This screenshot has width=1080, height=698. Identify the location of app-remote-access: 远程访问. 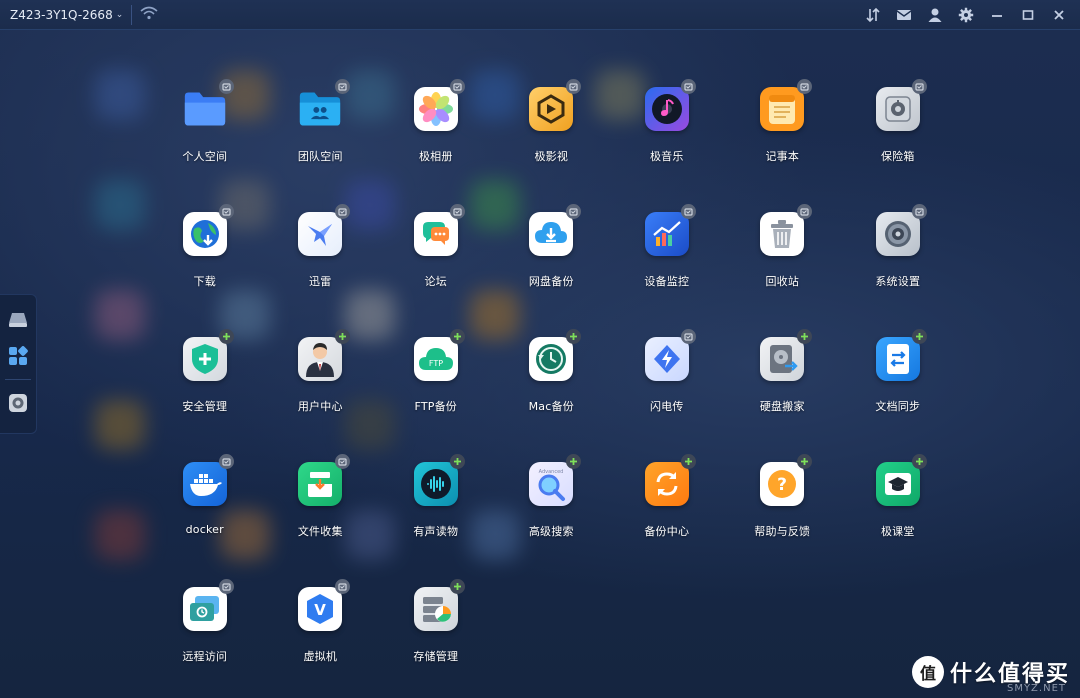
(205, 627).